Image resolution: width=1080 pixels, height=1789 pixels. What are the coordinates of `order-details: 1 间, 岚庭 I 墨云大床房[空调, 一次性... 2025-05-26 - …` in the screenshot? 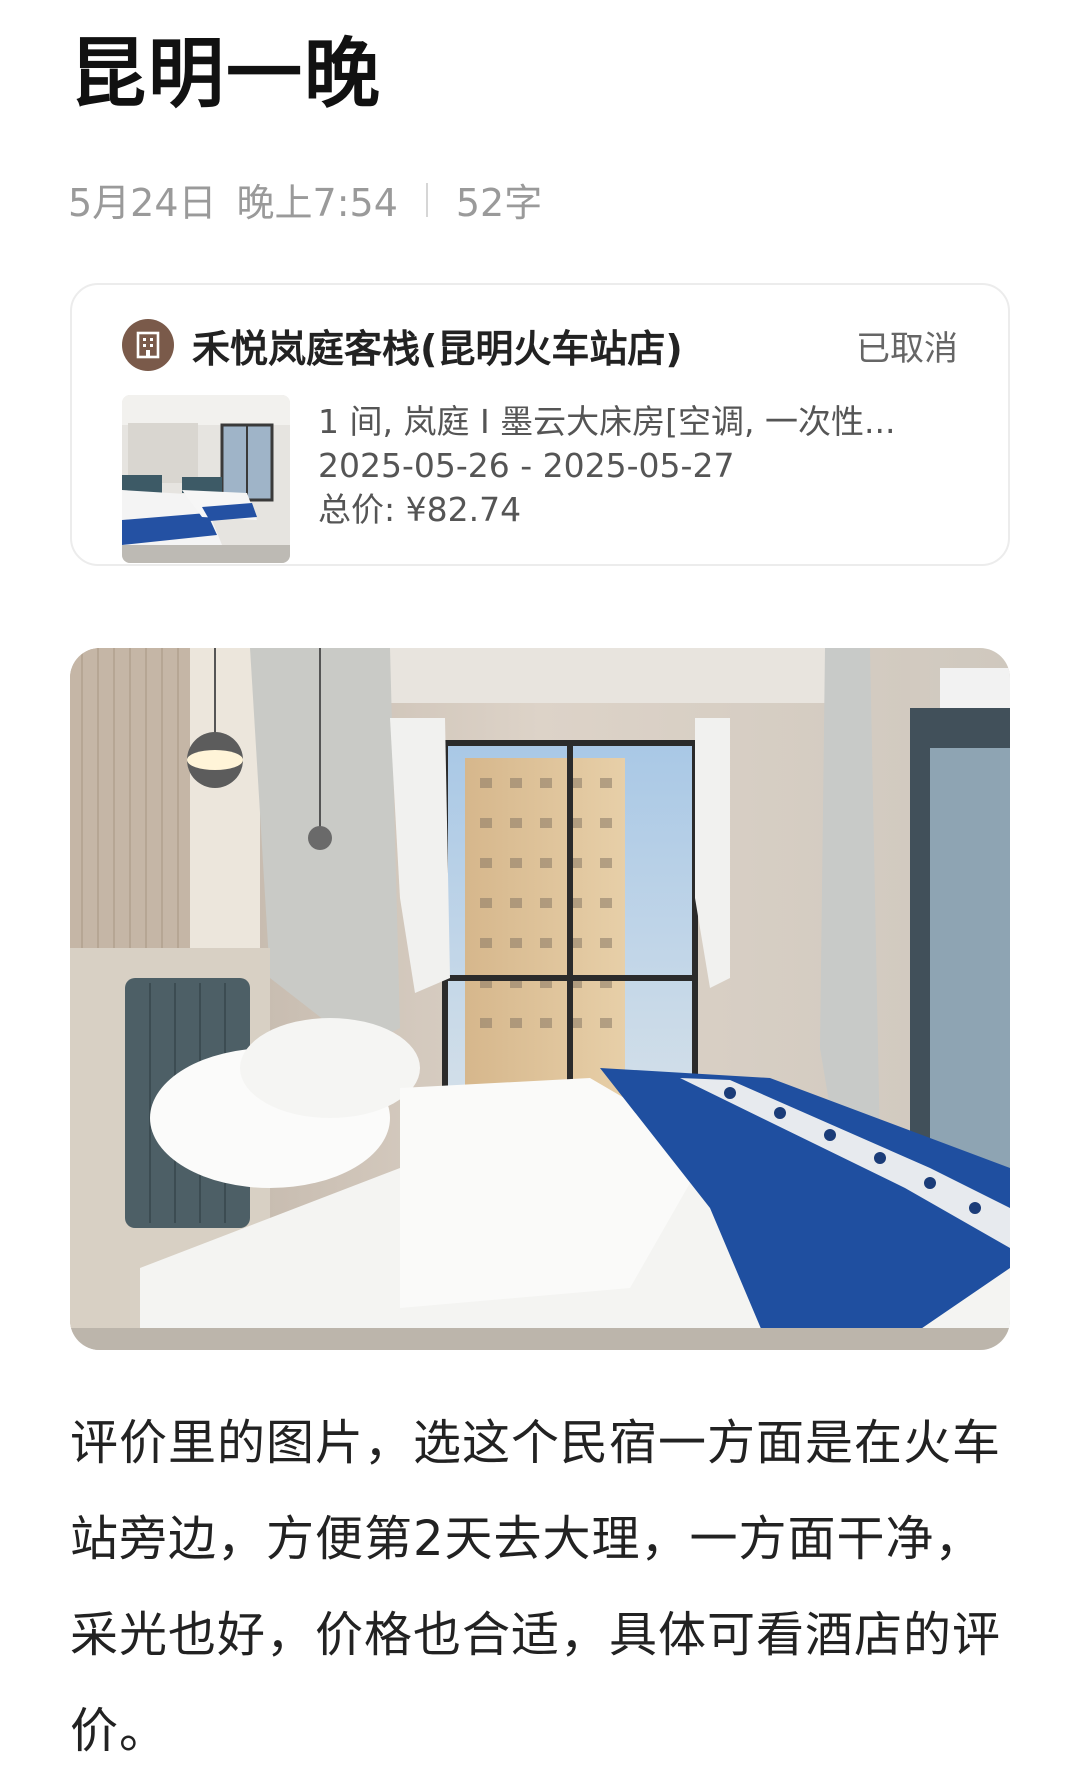 It's located at (613, 466).